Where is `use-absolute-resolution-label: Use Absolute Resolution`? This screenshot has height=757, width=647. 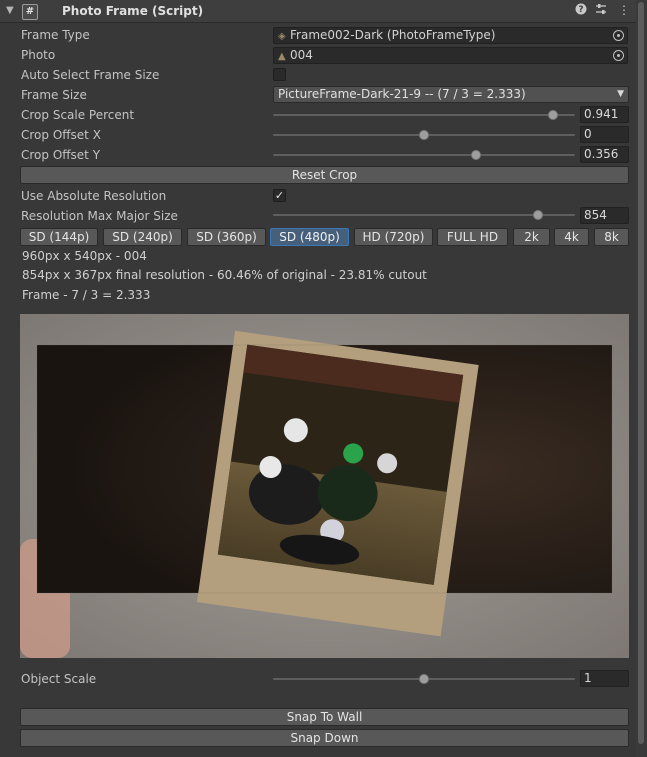
use-absolute-resolution-label: Use Absolute Resolution is located at coordinates (94, 196).